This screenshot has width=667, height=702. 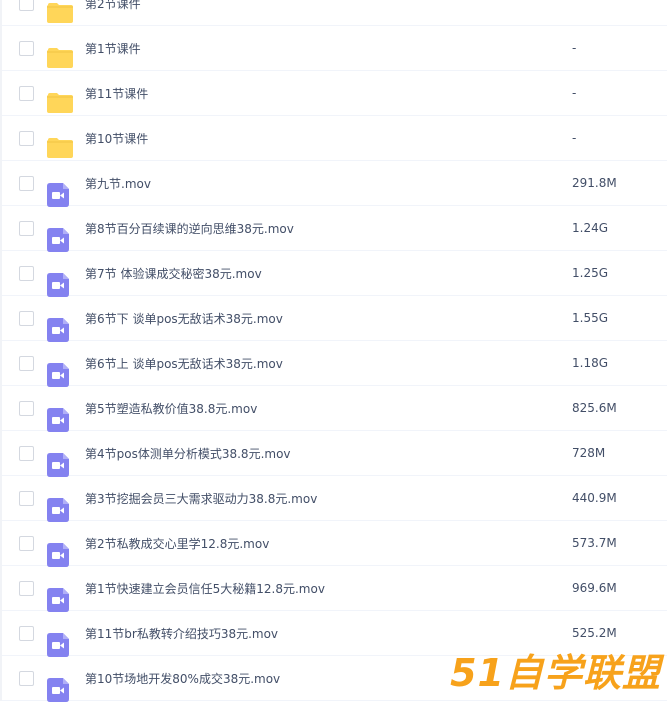 I want to click on file-name: 第6节下 谈单pos无敌话术38元.mov, so click(x=184, y=318).